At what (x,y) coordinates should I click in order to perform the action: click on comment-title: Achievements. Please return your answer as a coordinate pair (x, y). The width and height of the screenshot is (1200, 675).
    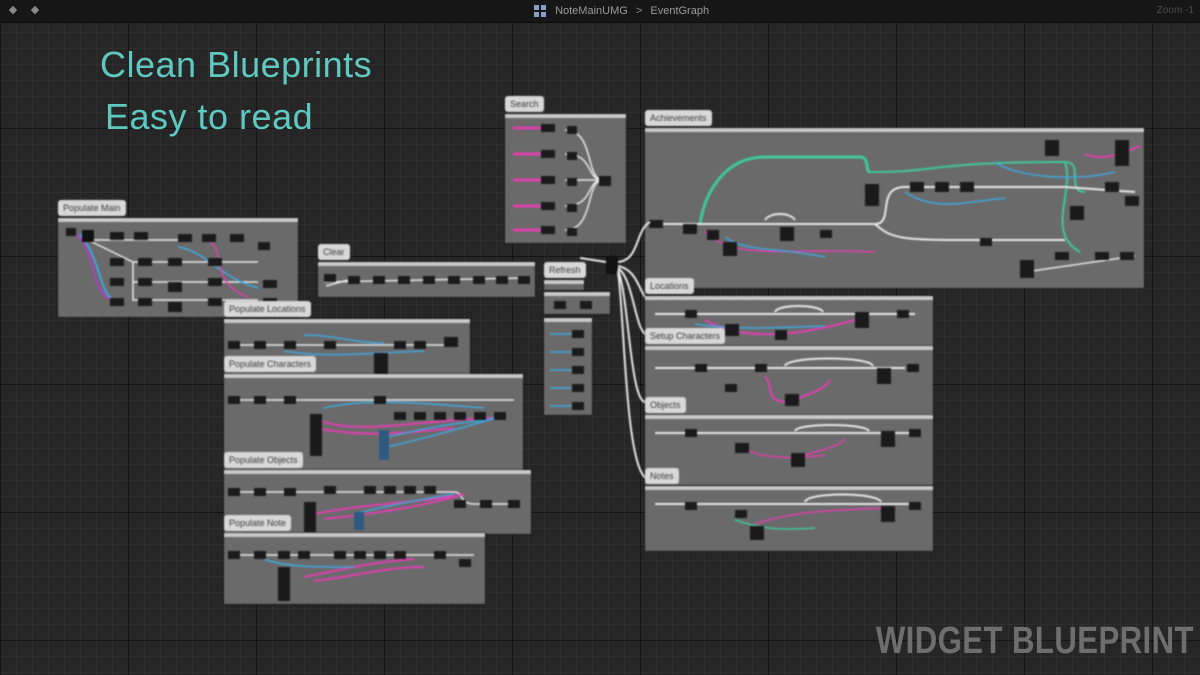
    Looking at the image, I should click on (678, 118).